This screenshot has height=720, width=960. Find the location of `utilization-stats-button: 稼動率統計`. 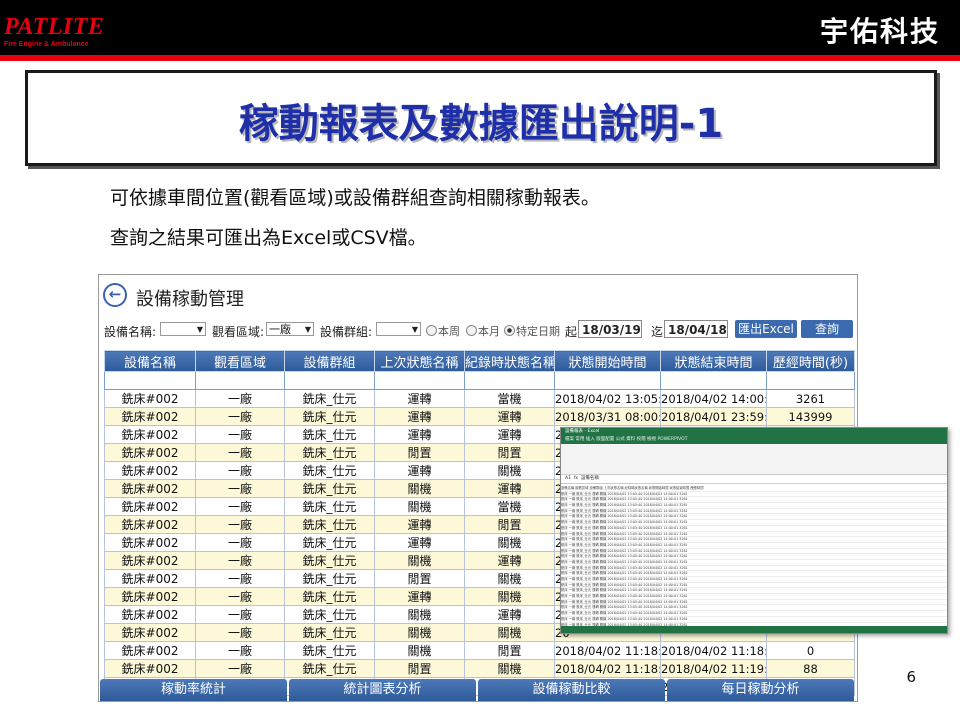

utilization-stats-button: 稼動率統計 is located at coordinates (193, 690).